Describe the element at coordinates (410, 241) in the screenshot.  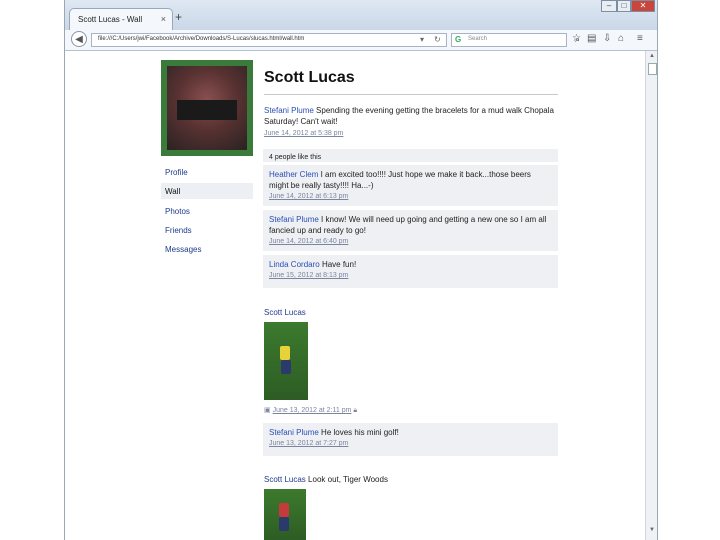
I see `comment-time: June 14, 2012 at 6:40 pm` at that location.